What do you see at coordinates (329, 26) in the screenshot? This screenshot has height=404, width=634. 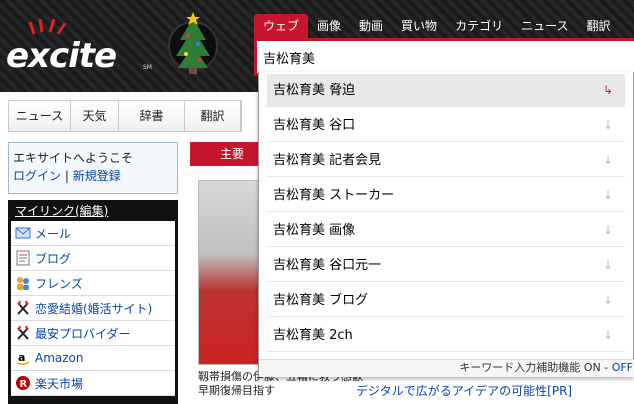 I see `tab-images: 画像` at bounding box center [329, 26].